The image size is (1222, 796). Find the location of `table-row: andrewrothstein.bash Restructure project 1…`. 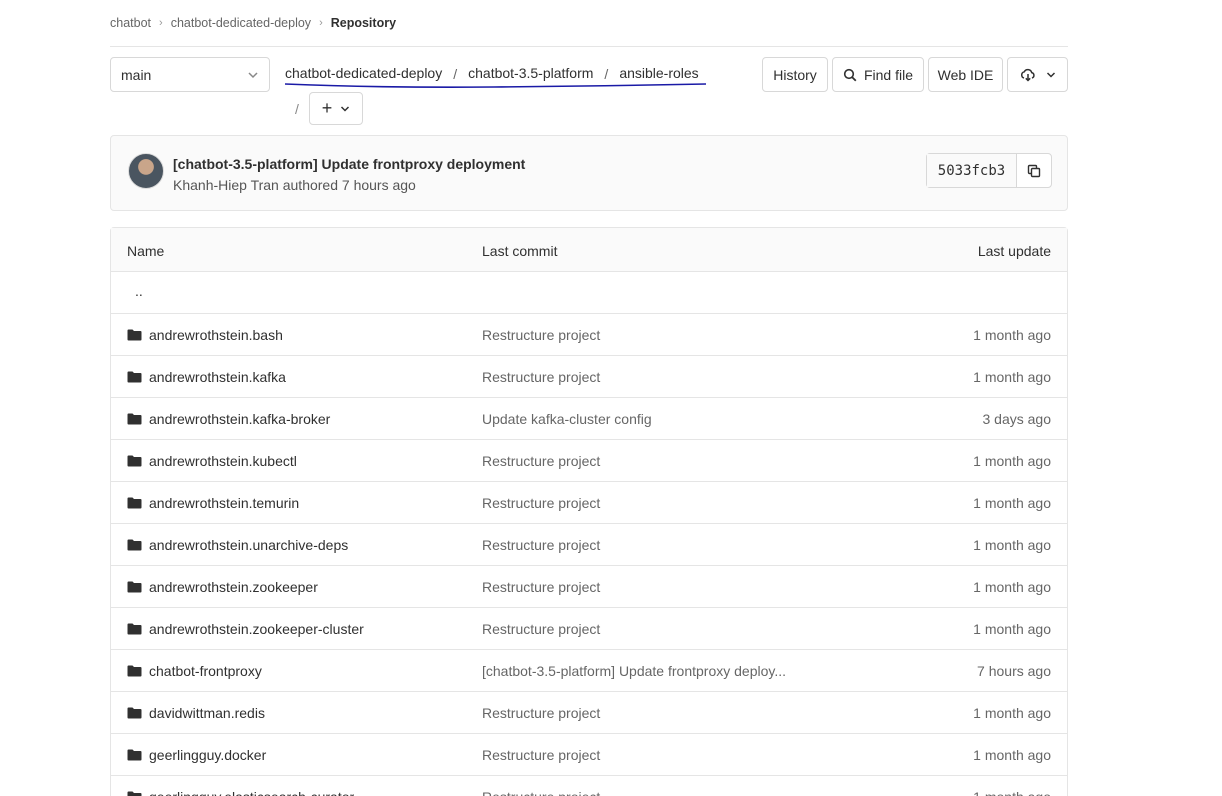

table-row: andrewrothstein.bash Restructure project 1… is located at coordinates (589, 335).